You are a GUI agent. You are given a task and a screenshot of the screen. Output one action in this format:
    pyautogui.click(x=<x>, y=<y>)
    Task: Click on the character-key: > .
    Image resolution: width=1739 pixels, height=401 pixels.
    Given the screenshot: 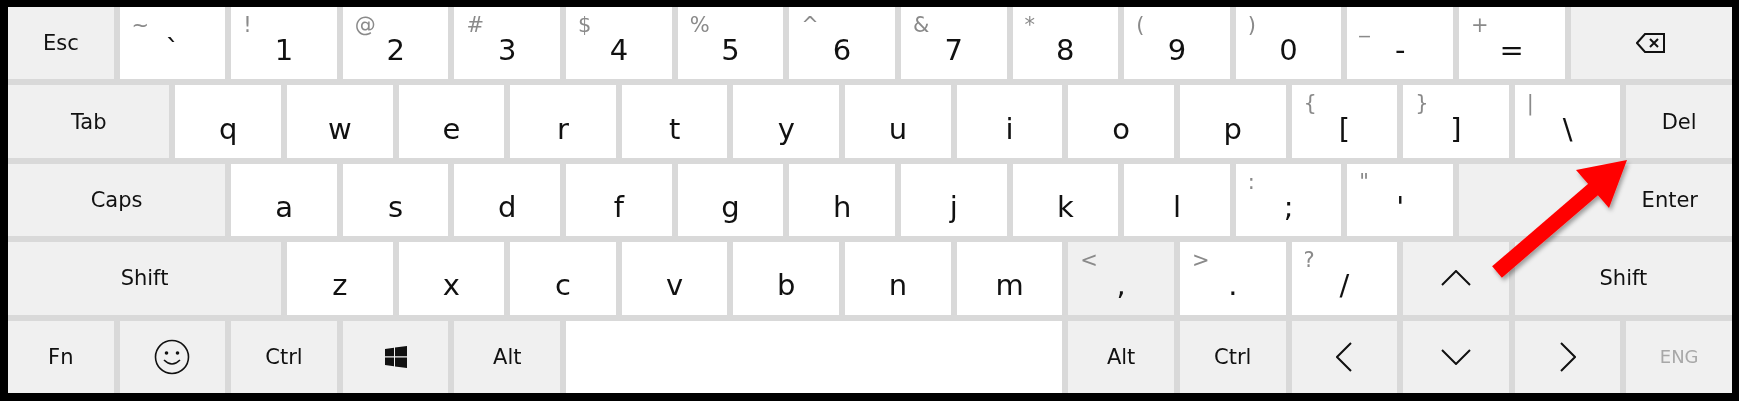 What is the action you would take?
    pyautogui.click(x=1232, y=278)
    